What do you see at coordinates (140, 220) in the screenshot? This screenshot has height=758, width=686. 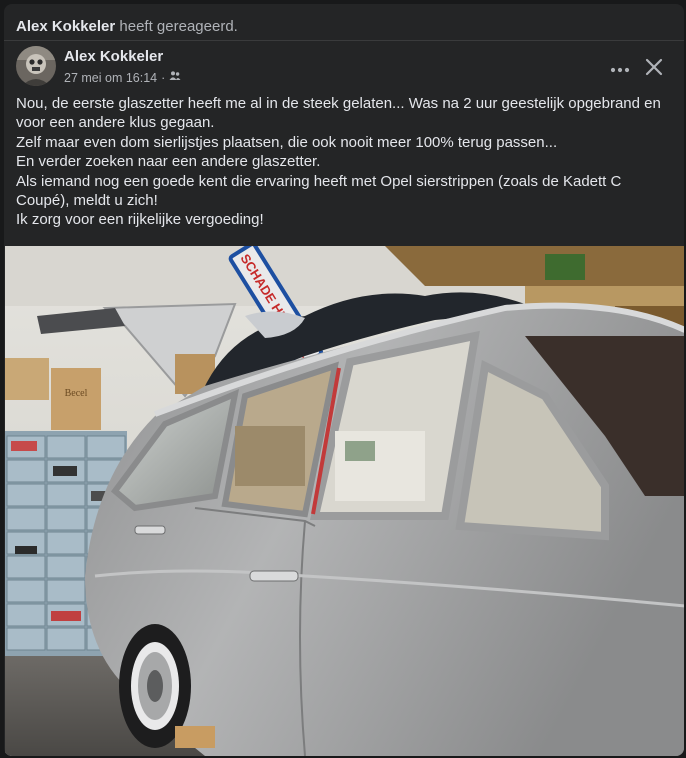 I see `post-text-line: Ik zorg voor een rijkelijke vergoeding!` at bounding box center [140, 220].